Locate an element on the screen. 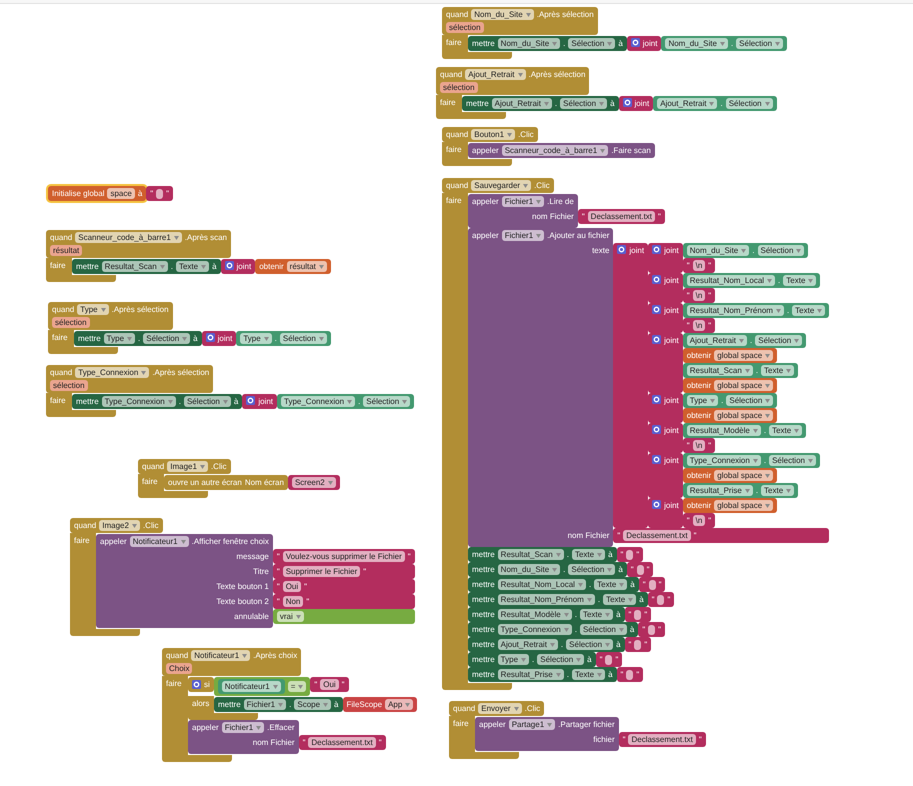 The width and height of the screenshot is (913, 786). dropdown-field: Screen2 is located at coordinates (314, 482).